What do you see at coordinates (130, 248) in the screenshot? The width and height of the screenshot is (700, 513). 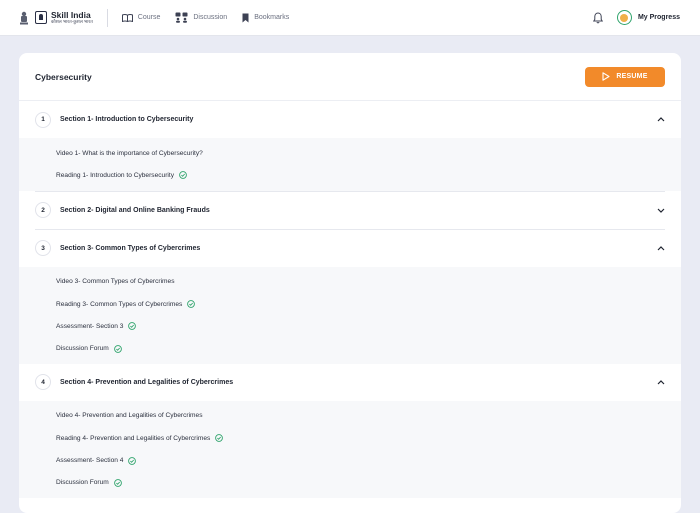 I see `section-title: Section 3- Common Types of Cybercrimes` at bounding box center [130, 248].